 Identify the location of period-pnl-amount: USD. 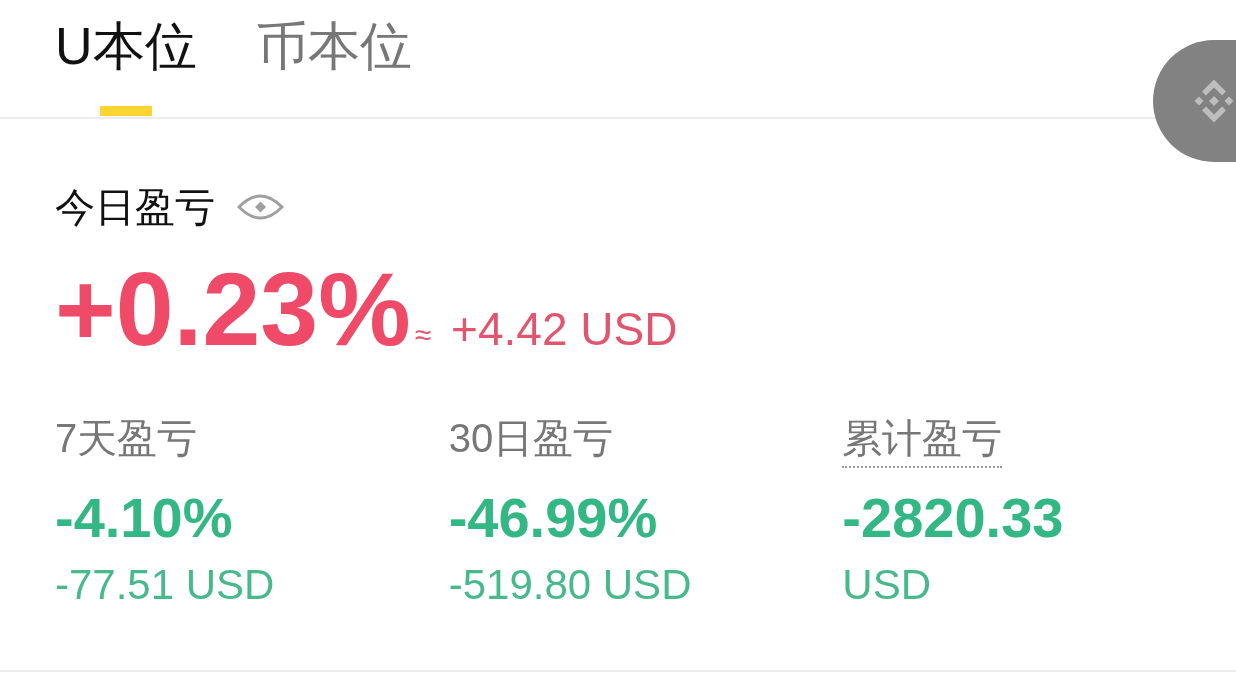
(887, 585).